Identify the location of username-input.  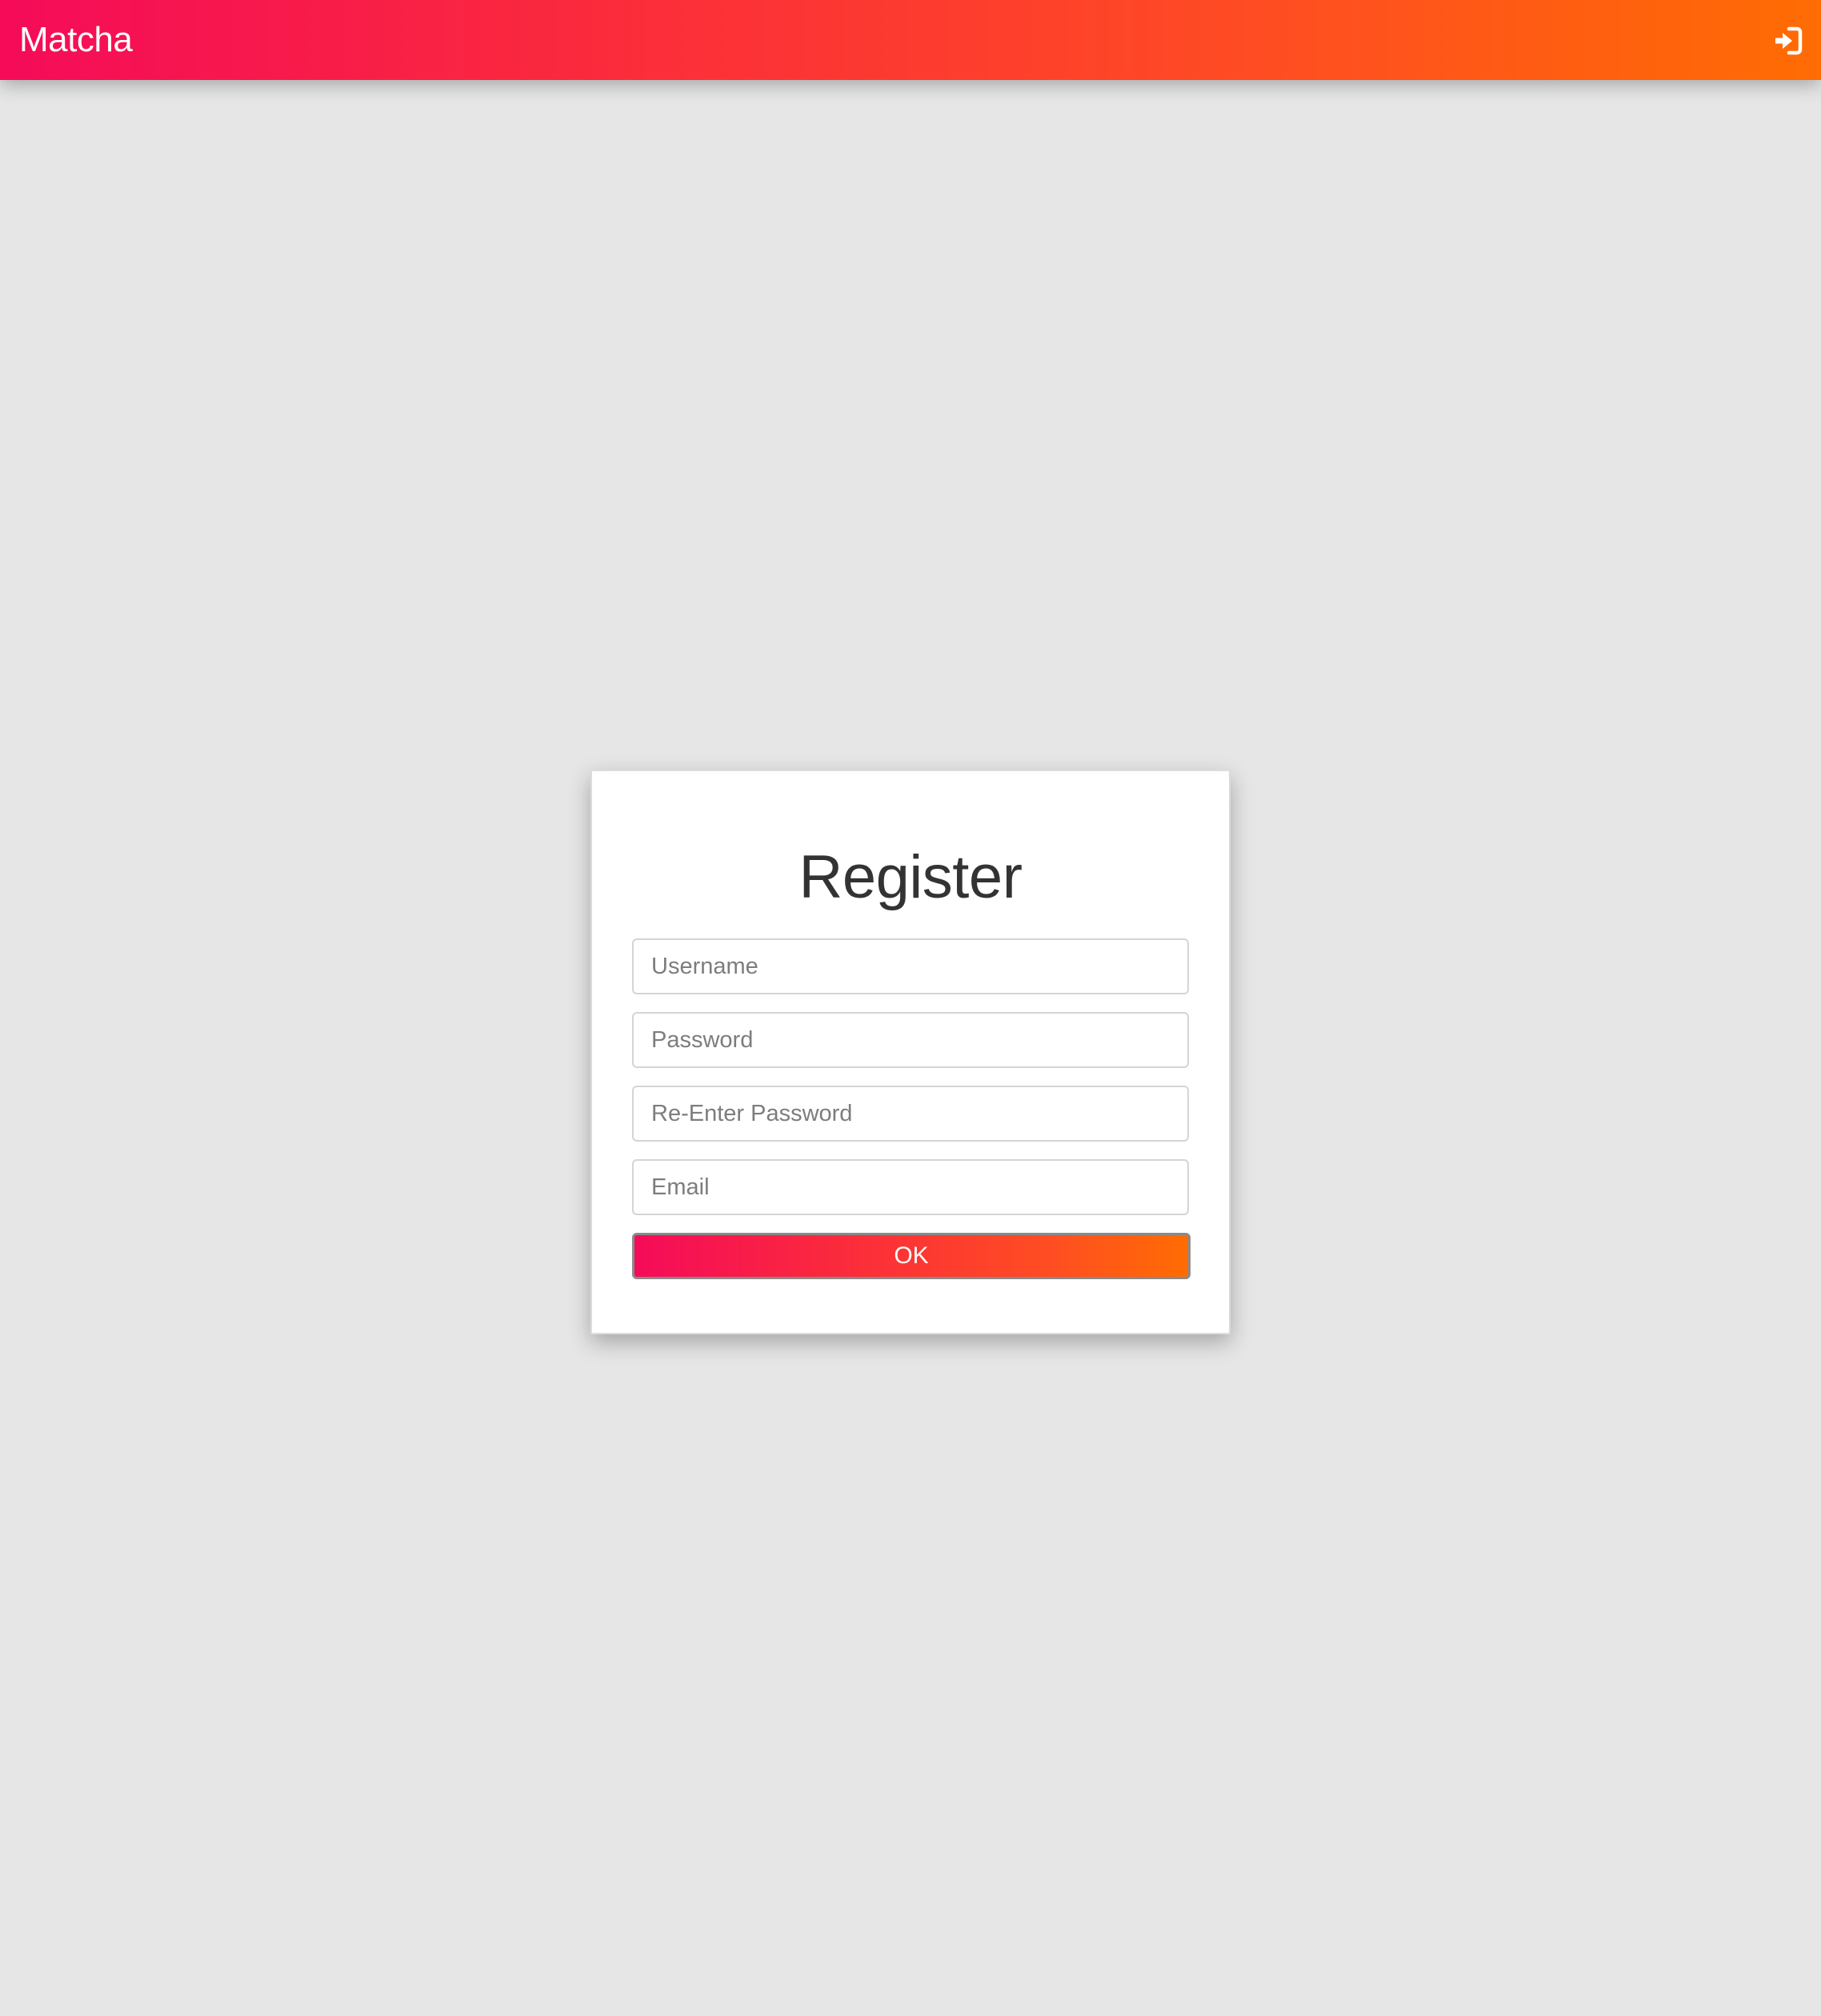
(910, 966).